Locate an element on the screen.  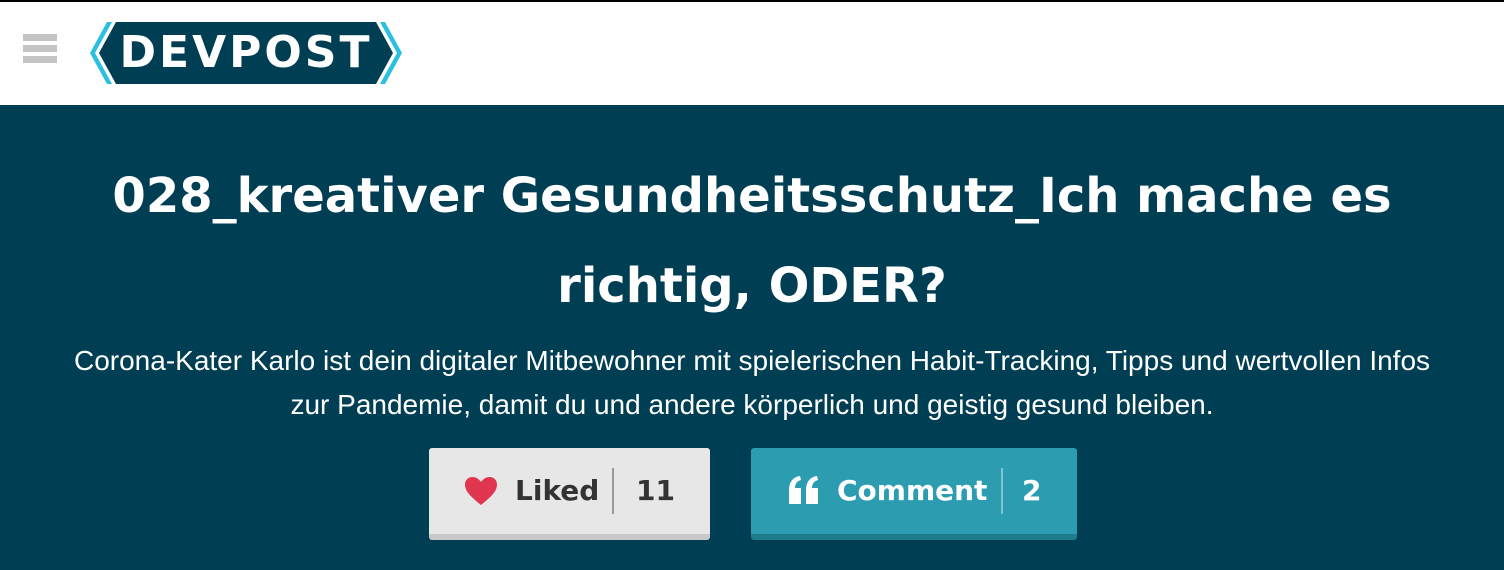
like-button-label: Liked is located at coordinates (557, 490).